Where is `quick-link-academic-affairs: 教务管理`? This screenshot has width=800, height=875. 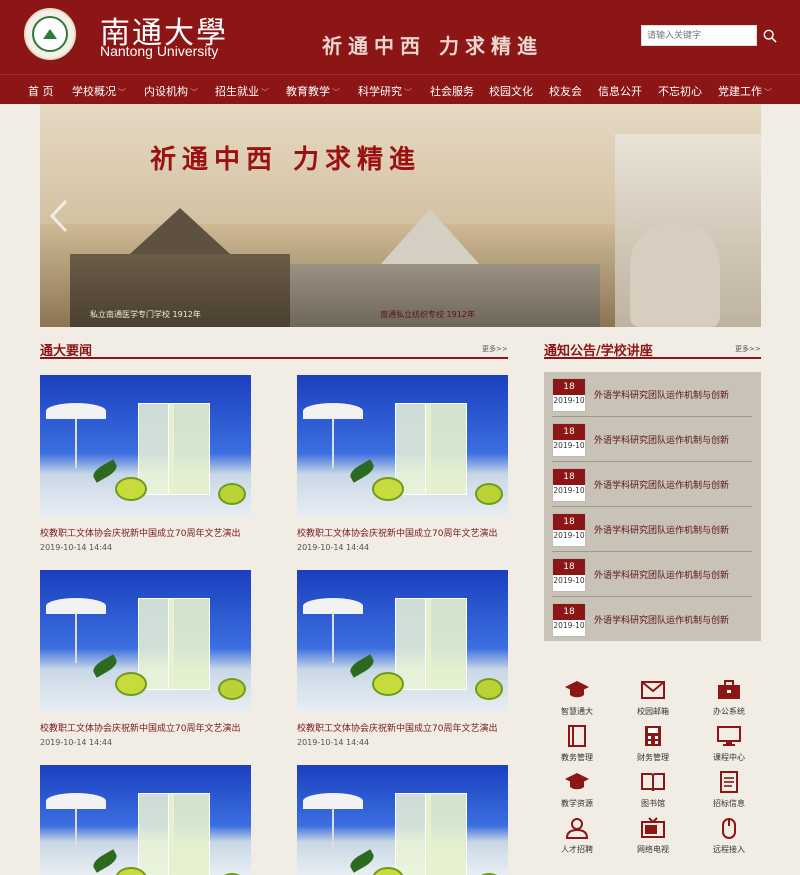
quick-link-academic-affairs: 教务管理 is located at coordinates (577, 747).